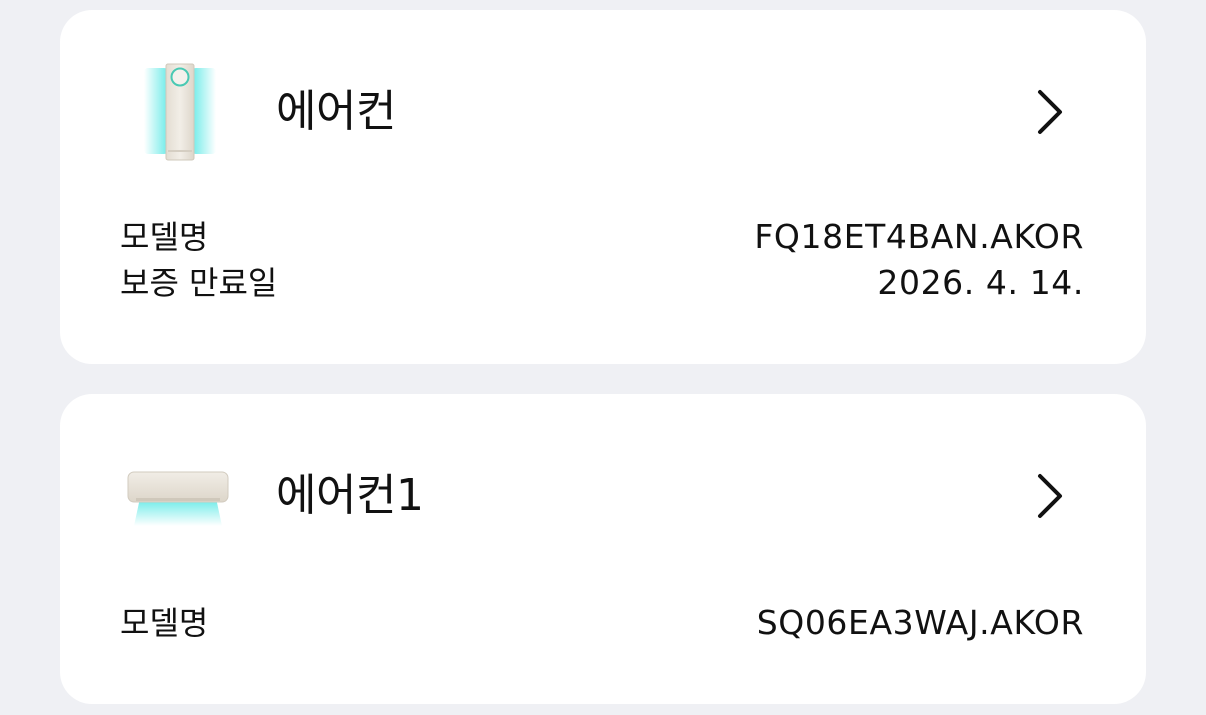  Describe the element at coordinates (919, 236) in the screenshot. I see `model-name-value: FQ18ET4BAN.AKOR` at that location.